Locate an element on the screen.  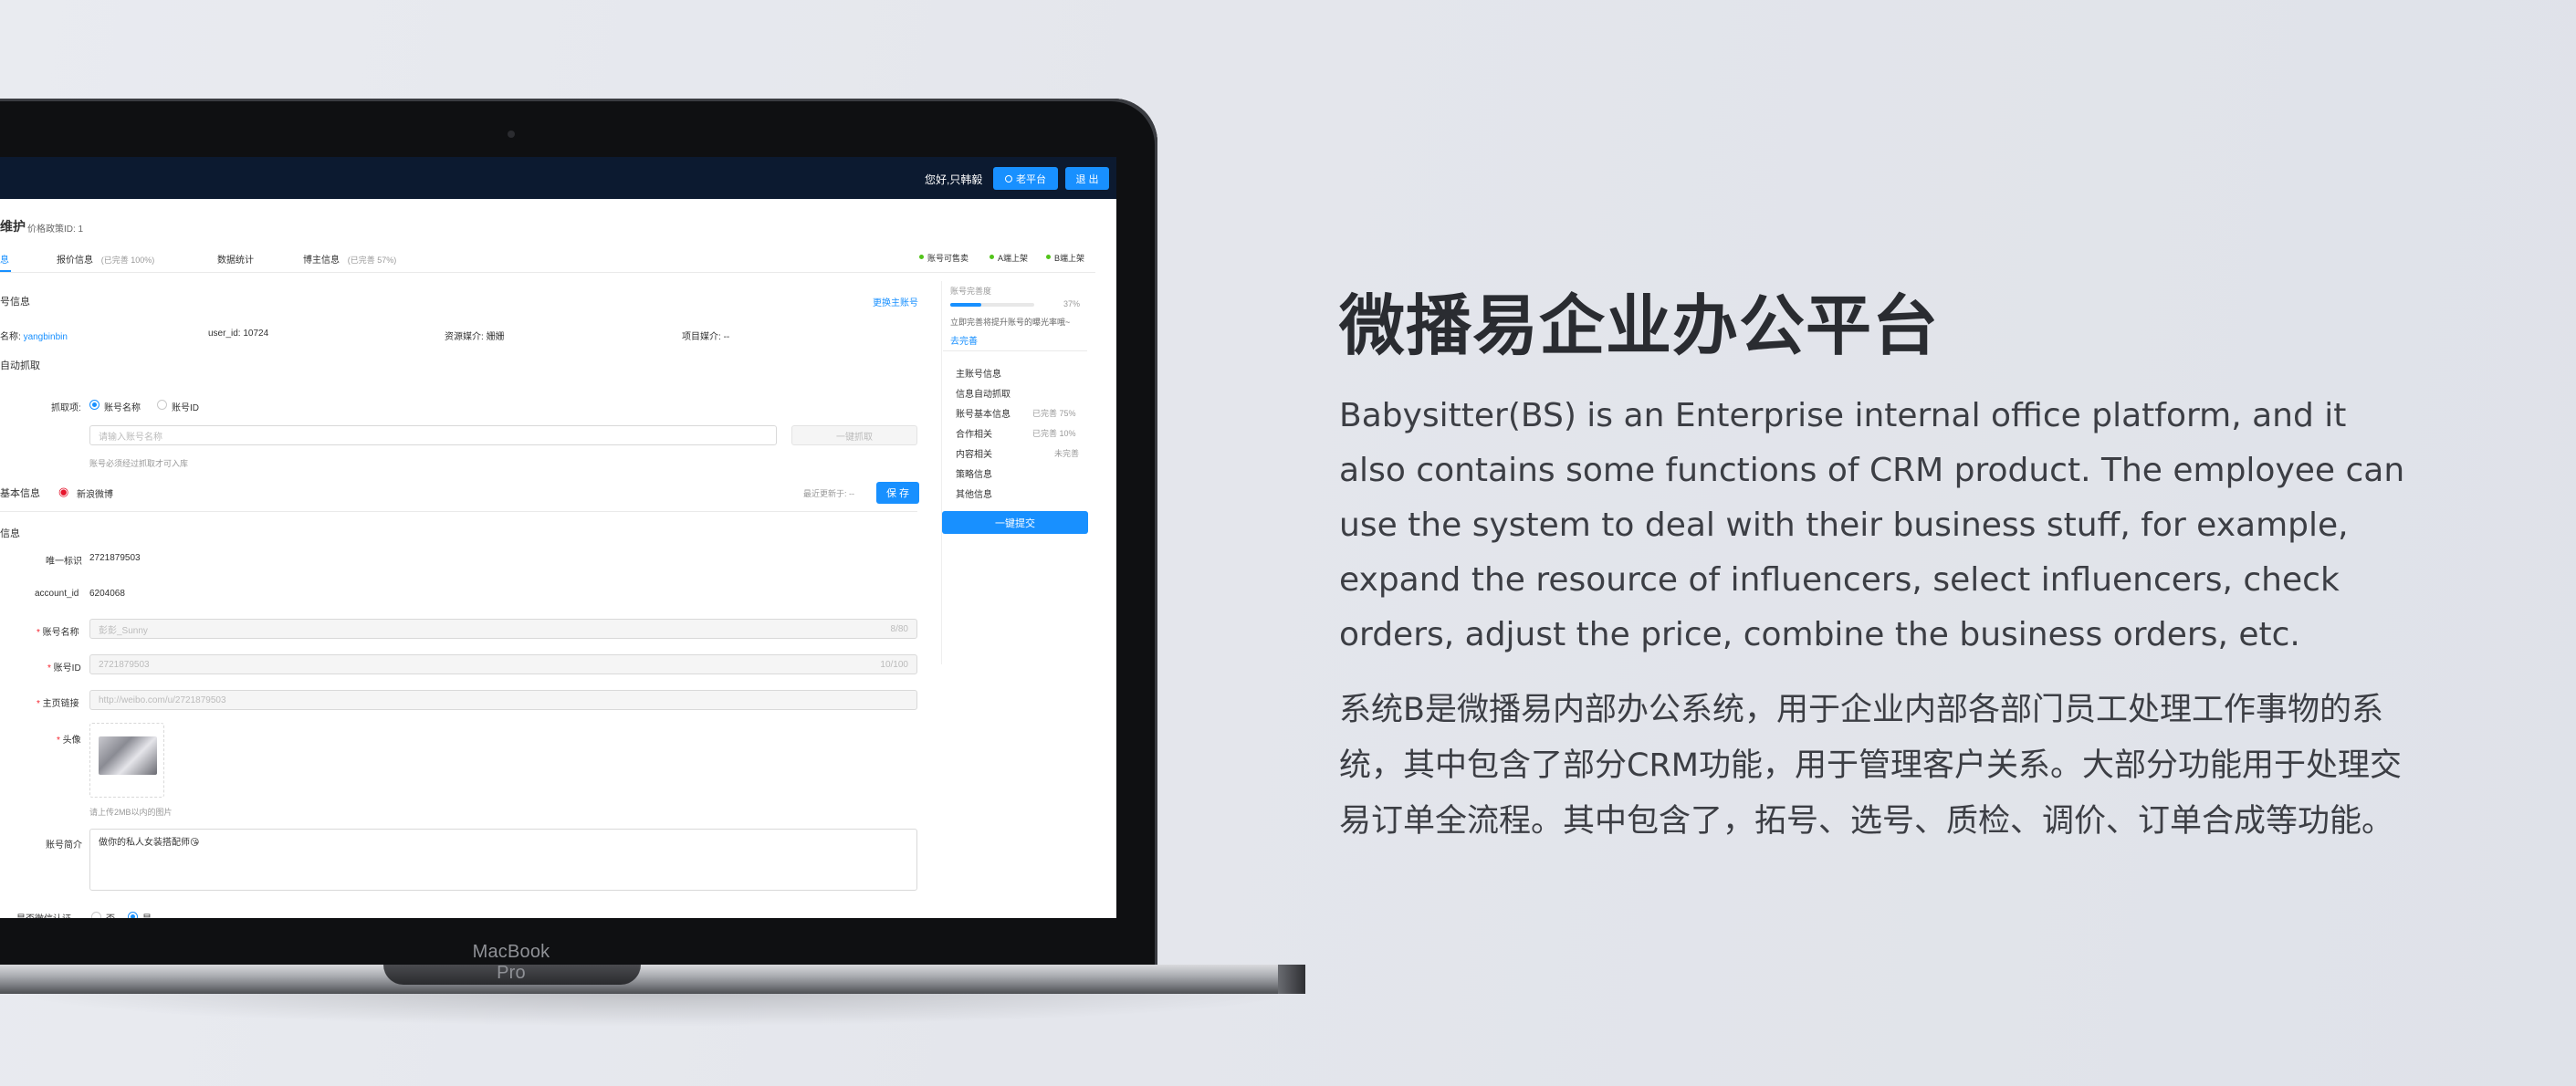
laptop-base is located at coordinates (652, 979).